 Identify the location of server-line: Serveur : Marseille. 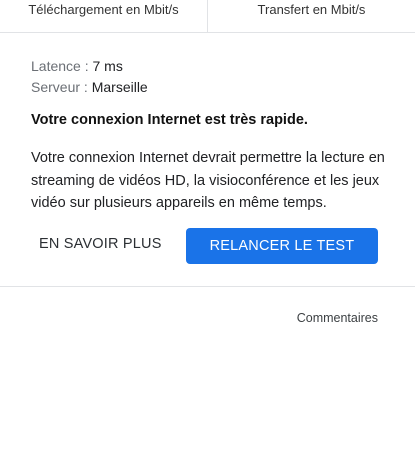
(89, 87).